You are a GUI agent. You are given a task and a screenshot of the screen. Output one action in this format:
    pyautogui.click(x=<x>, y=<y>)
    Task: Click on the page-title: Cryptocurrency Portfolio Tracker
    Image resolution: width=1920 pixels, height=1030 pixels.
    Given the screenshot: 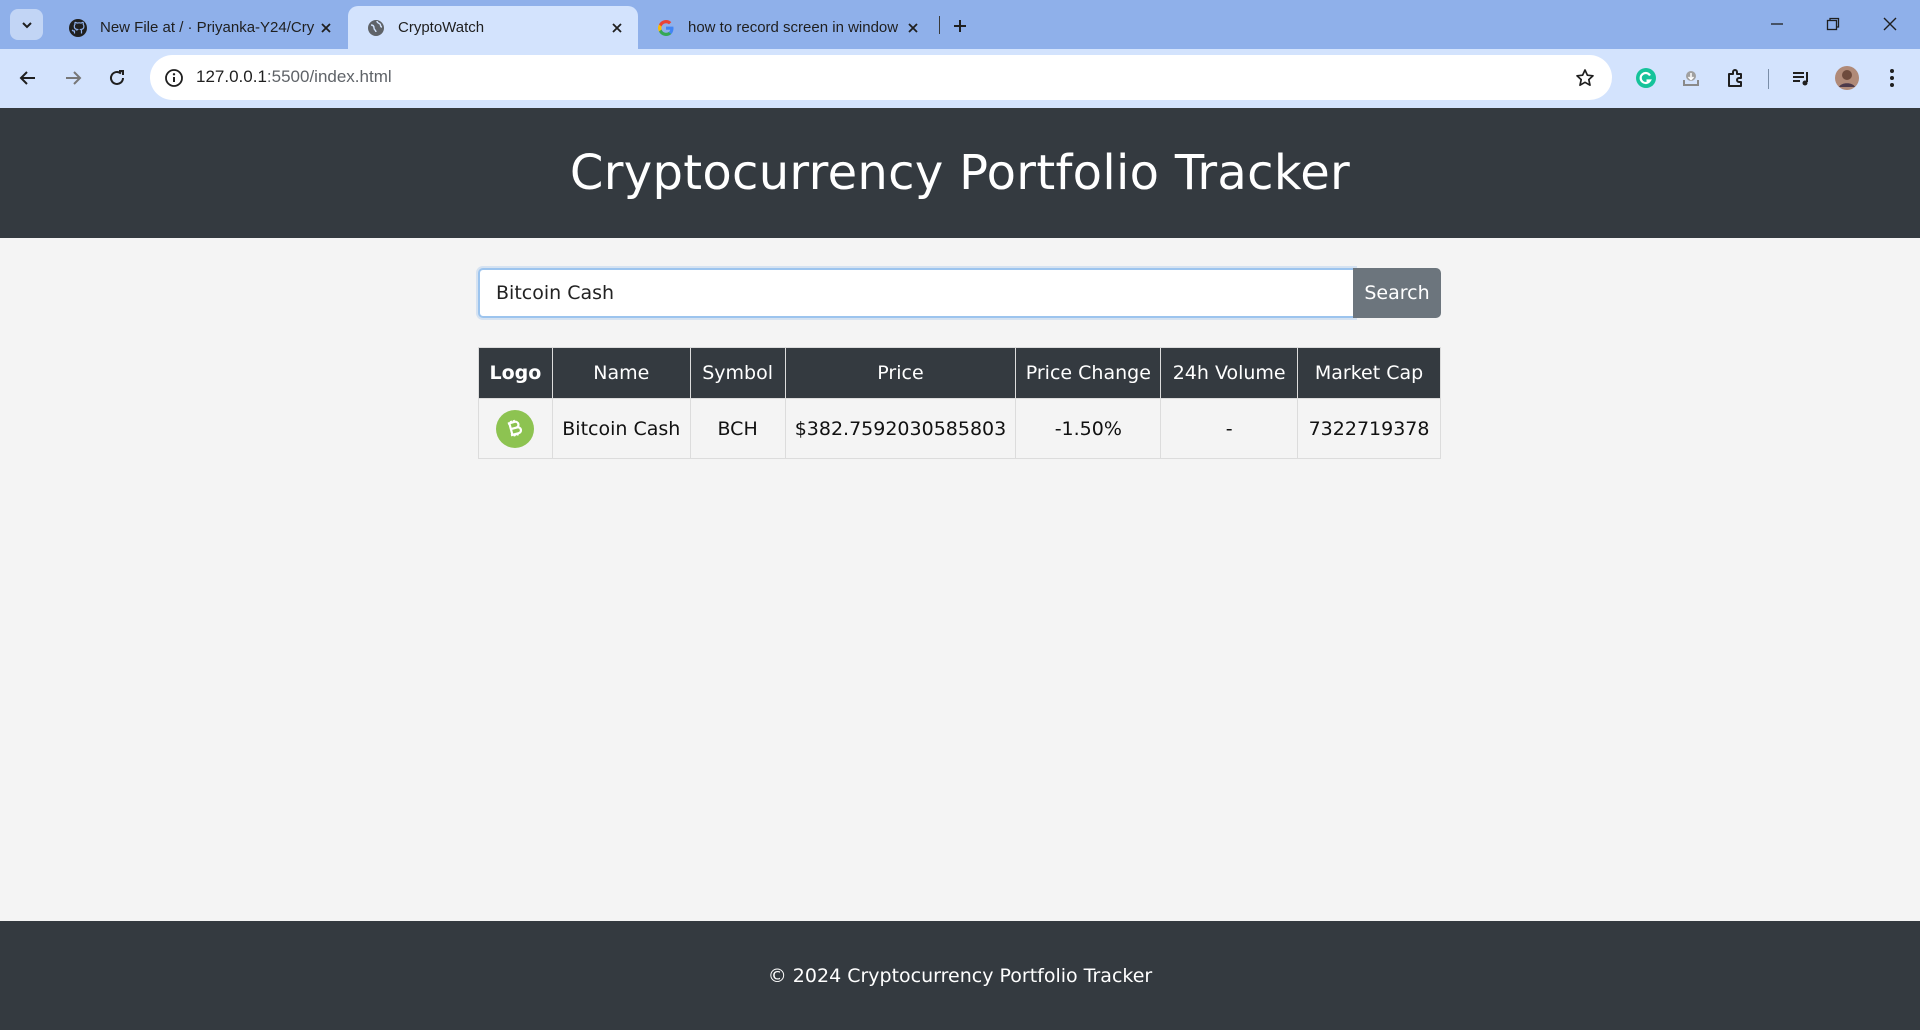 What is the action you would take?
    pyautogui.click(x=960, y=173)
    